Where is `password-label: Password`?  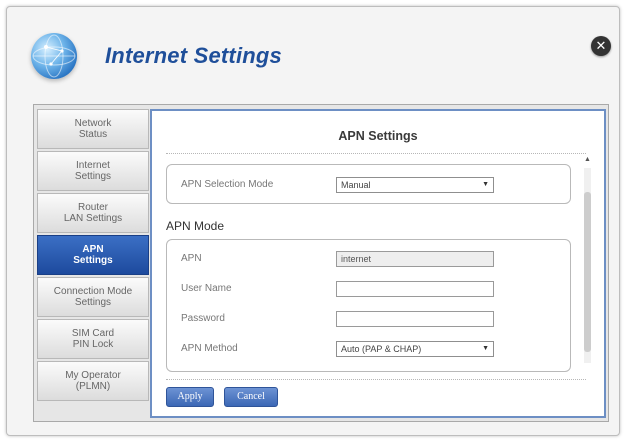
password-label: Password is located at coordinates (203, 318).